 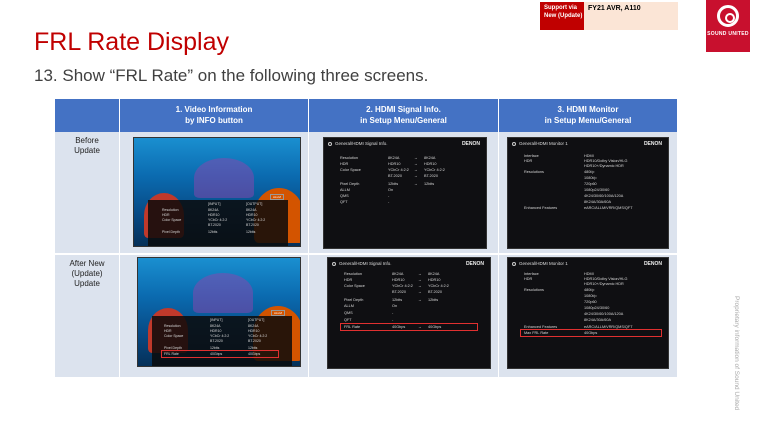 I want to click on signal-output: 8K24A, so click(x=434, y=274).